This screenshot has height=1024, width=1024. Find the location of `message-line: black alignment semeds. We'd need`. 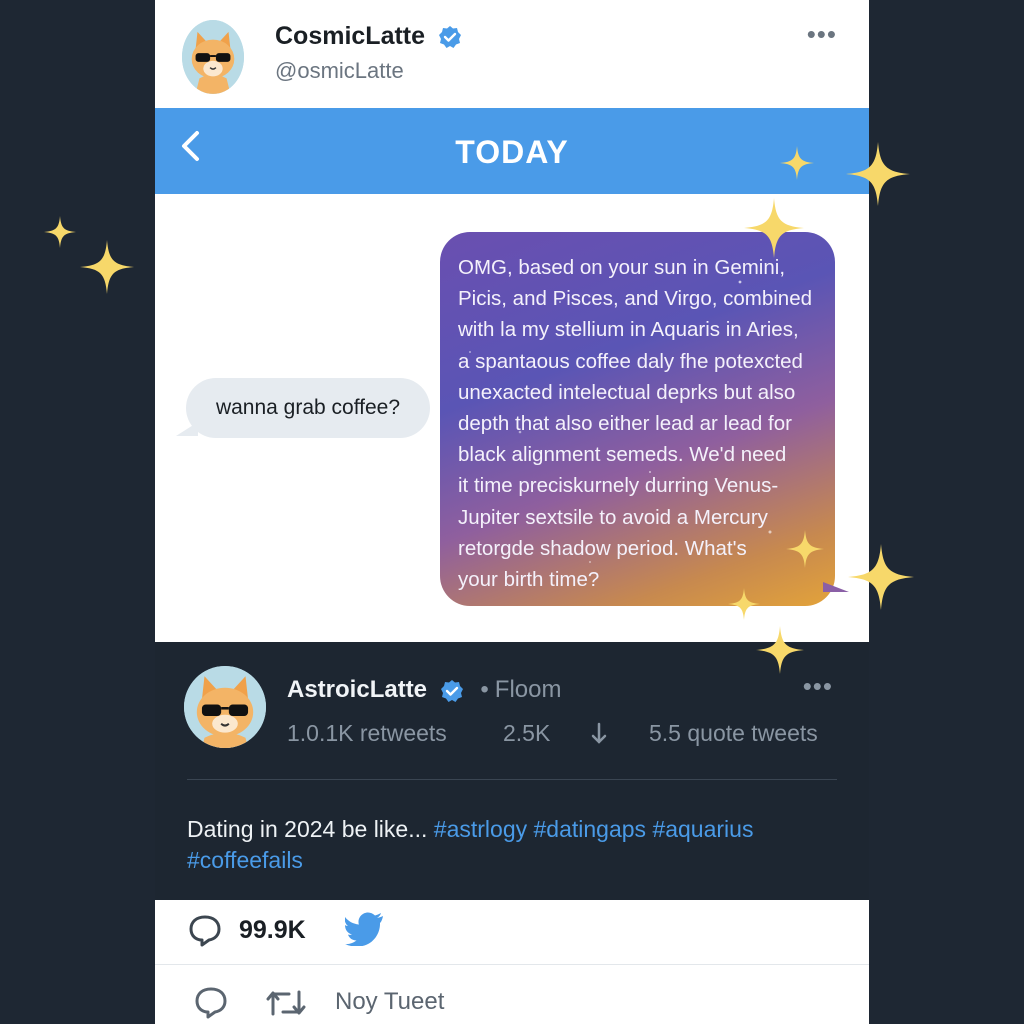

message-line: black alignment semeds. We'd need is located at coordinates (622, 455).